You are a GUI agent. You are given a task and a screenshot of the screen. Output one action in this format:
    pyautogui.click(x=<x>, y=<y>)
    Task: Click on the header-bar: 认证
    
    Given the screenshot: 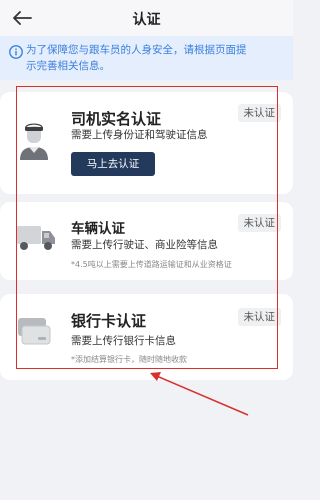 What is the action you would take?
    pyautogui.click(x=146, y=18)
    